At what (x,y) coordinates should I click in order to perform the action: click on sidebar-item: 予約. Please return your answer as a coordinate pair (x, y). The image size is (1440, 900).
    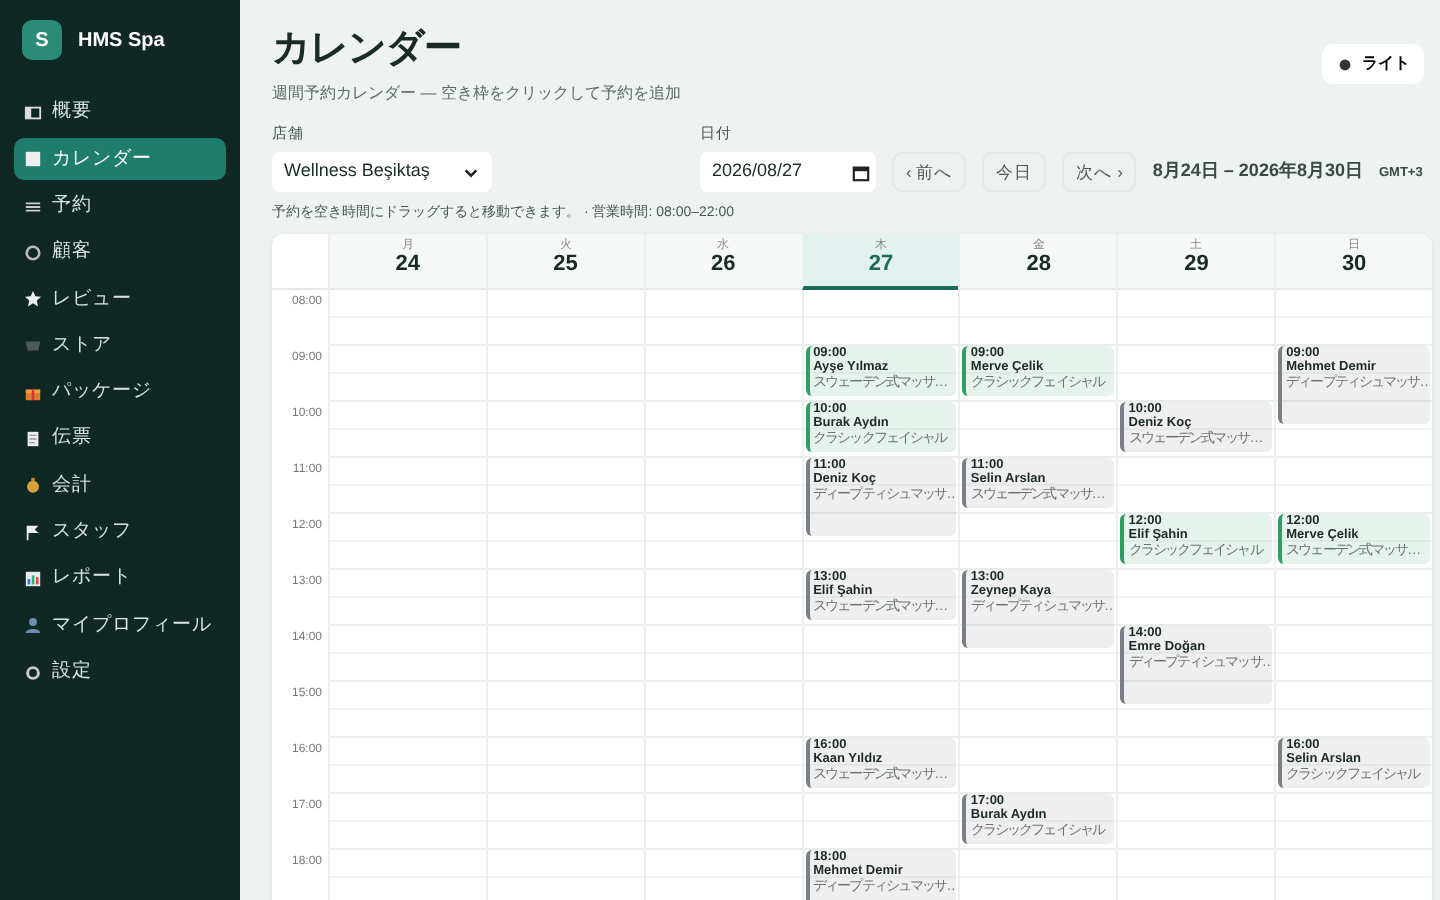
    Looking at the image, I should click on (120, 206).